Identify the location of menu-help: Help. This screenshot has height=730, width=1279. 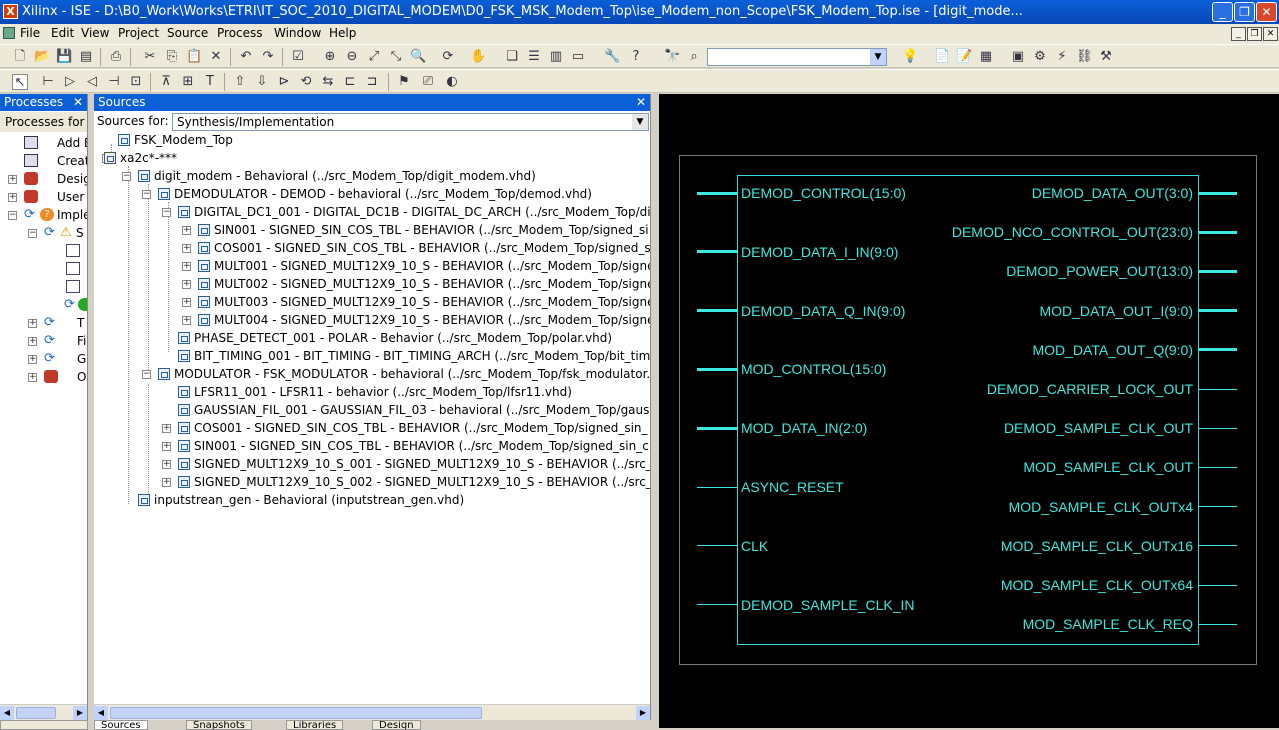
(342, 33).